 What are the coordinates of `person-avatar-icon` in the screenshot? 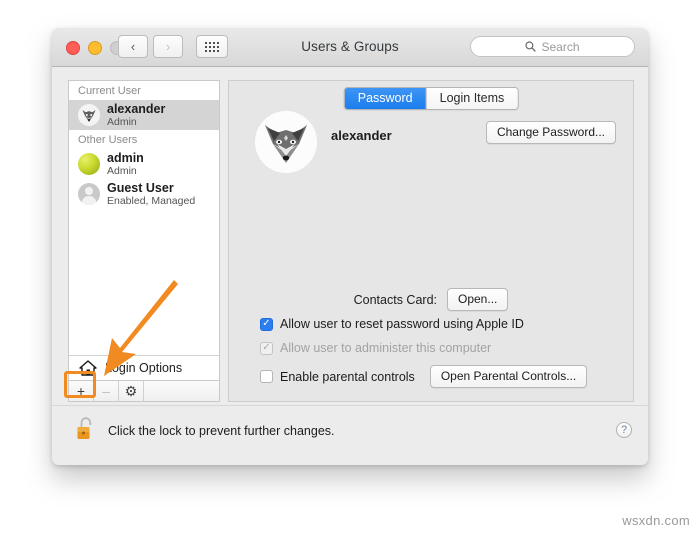 It's located at (89, 194).